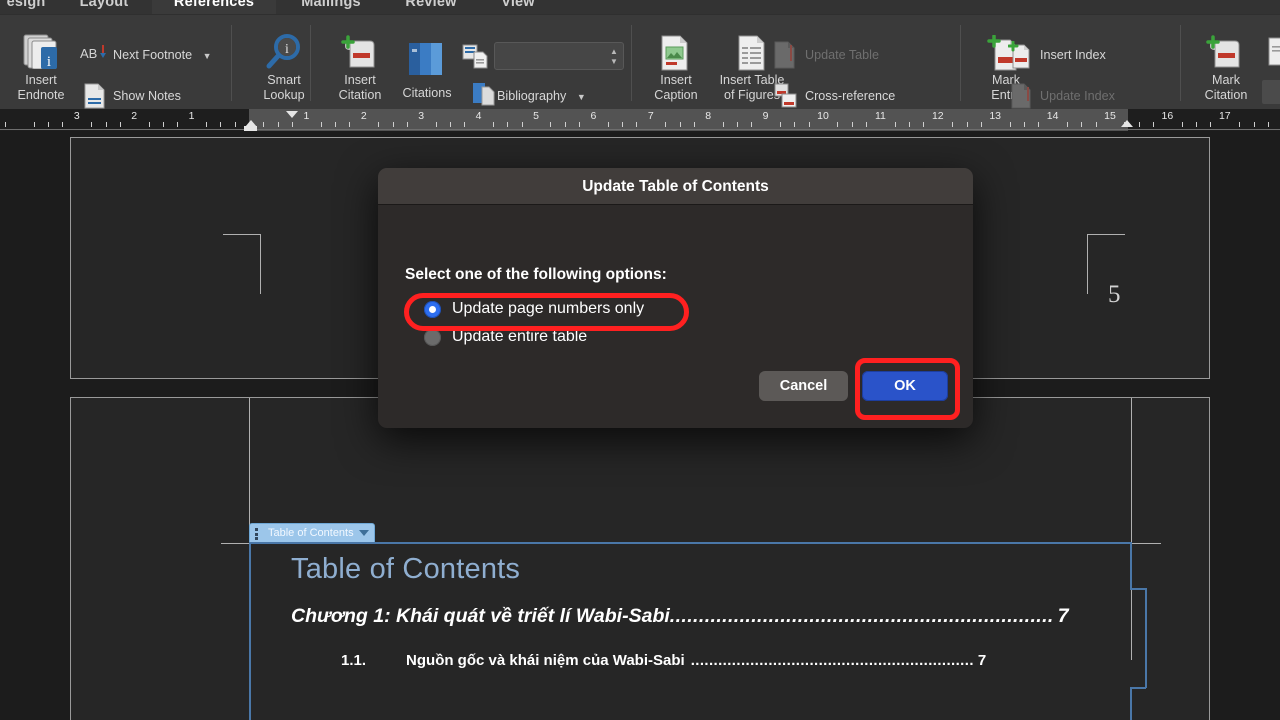 The image size is (1280, 720). Describe the element at coordinates (1073, 55) in the screenshot. I see `insert-index-button: Insert Index` at that location.